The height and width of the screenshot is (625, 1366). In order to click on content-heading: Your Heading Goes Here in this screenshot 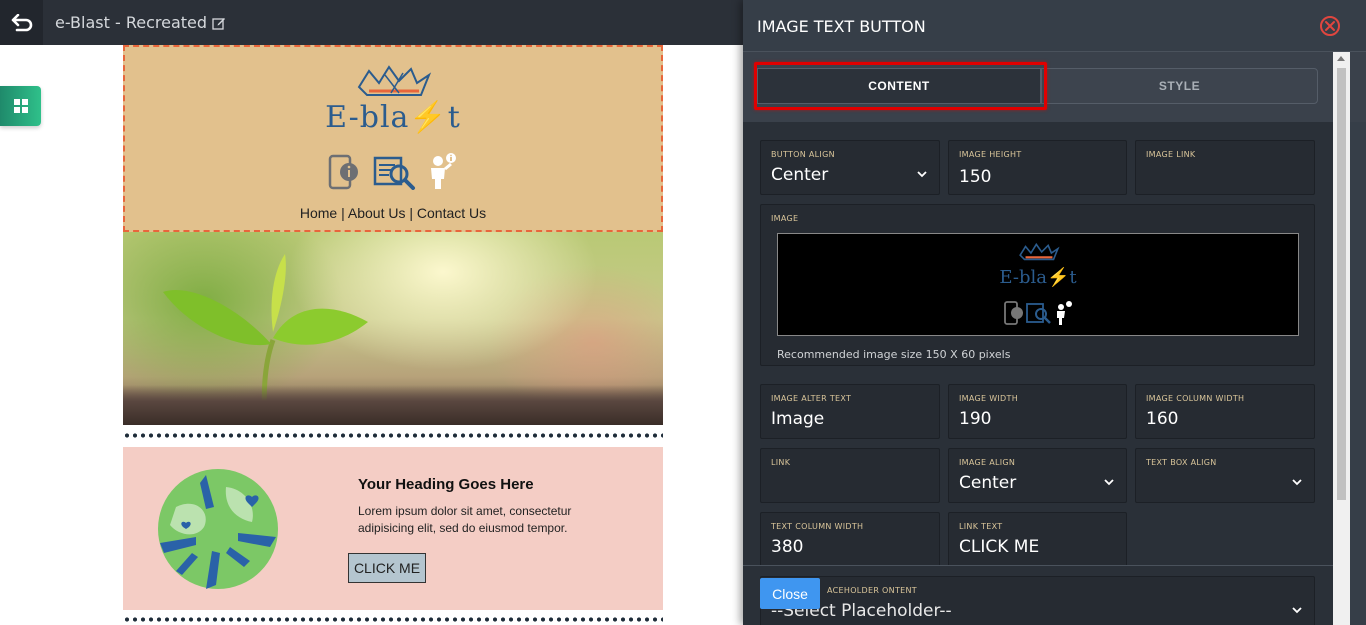, I will do `click(446, 484)`.